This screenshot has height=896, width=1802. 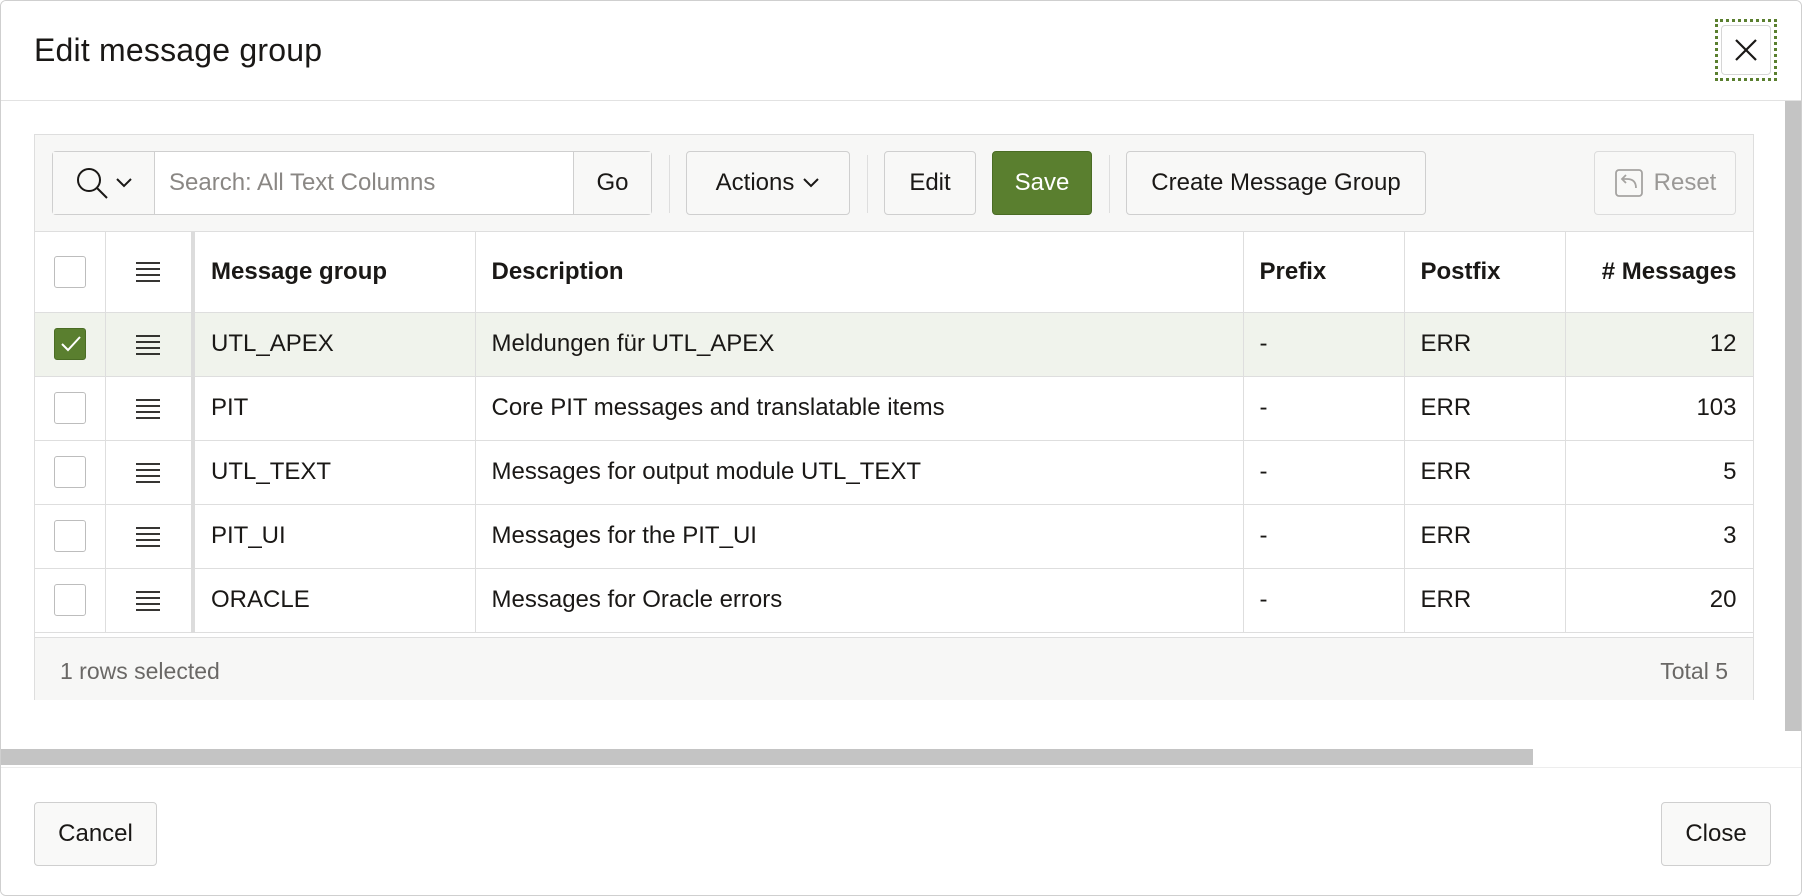 I want to click on cell-messages: 3, so click(x=1659, y=536).